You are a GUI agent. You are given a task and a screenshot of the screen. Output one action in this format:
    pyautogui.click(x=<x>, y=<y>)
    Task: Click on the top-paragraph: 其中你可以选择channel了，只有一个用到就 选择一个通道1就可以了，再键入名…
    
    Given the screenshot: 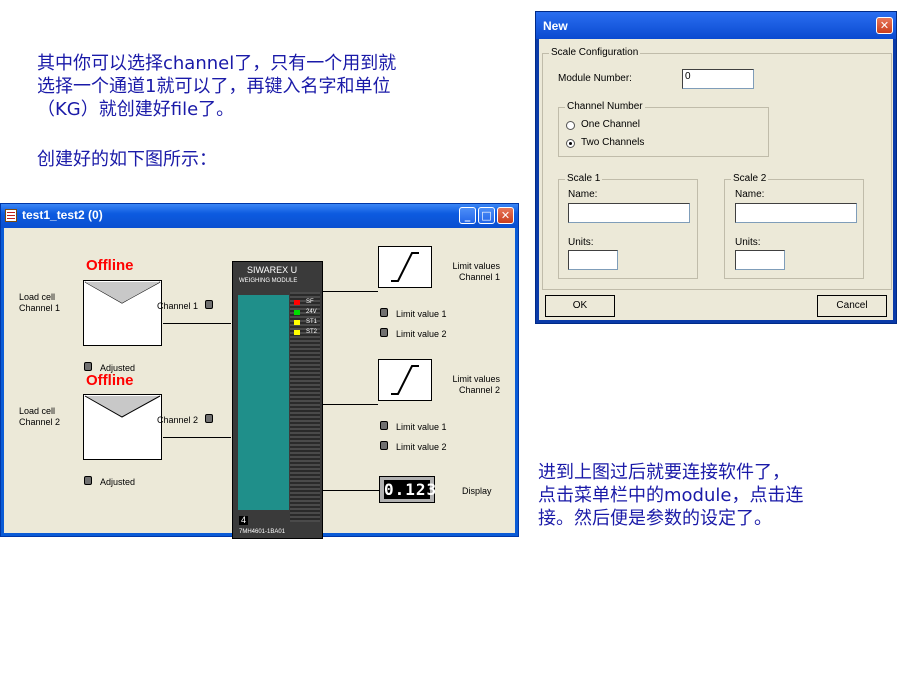 What is the action you would take?
    pyautogui.click(x=216, y=86)
    